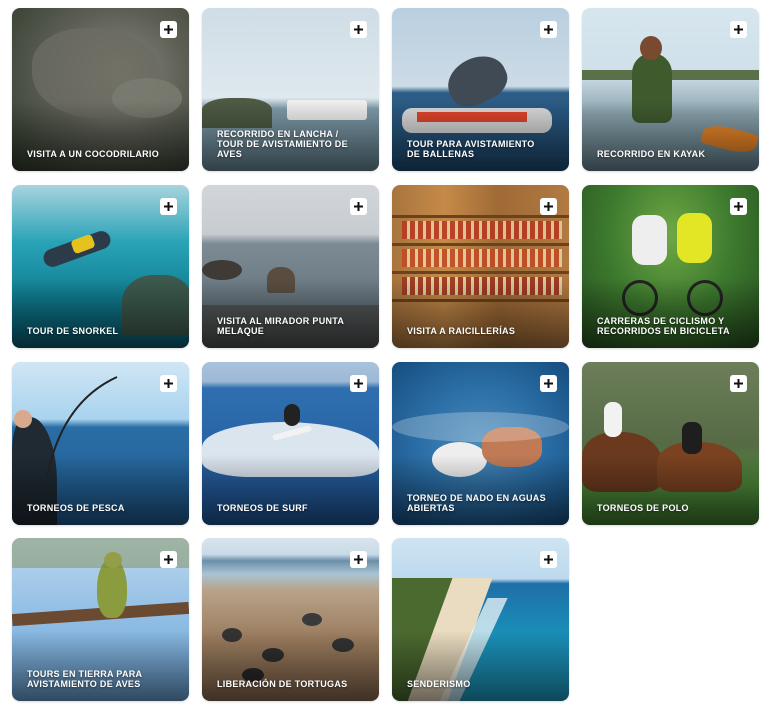 The width and height of the screenshot is (770, 715). I want to click on activity-card-ballenas: TOUR PARA AVISTAMIENTO DE BALLENAS, so click(480, 89).